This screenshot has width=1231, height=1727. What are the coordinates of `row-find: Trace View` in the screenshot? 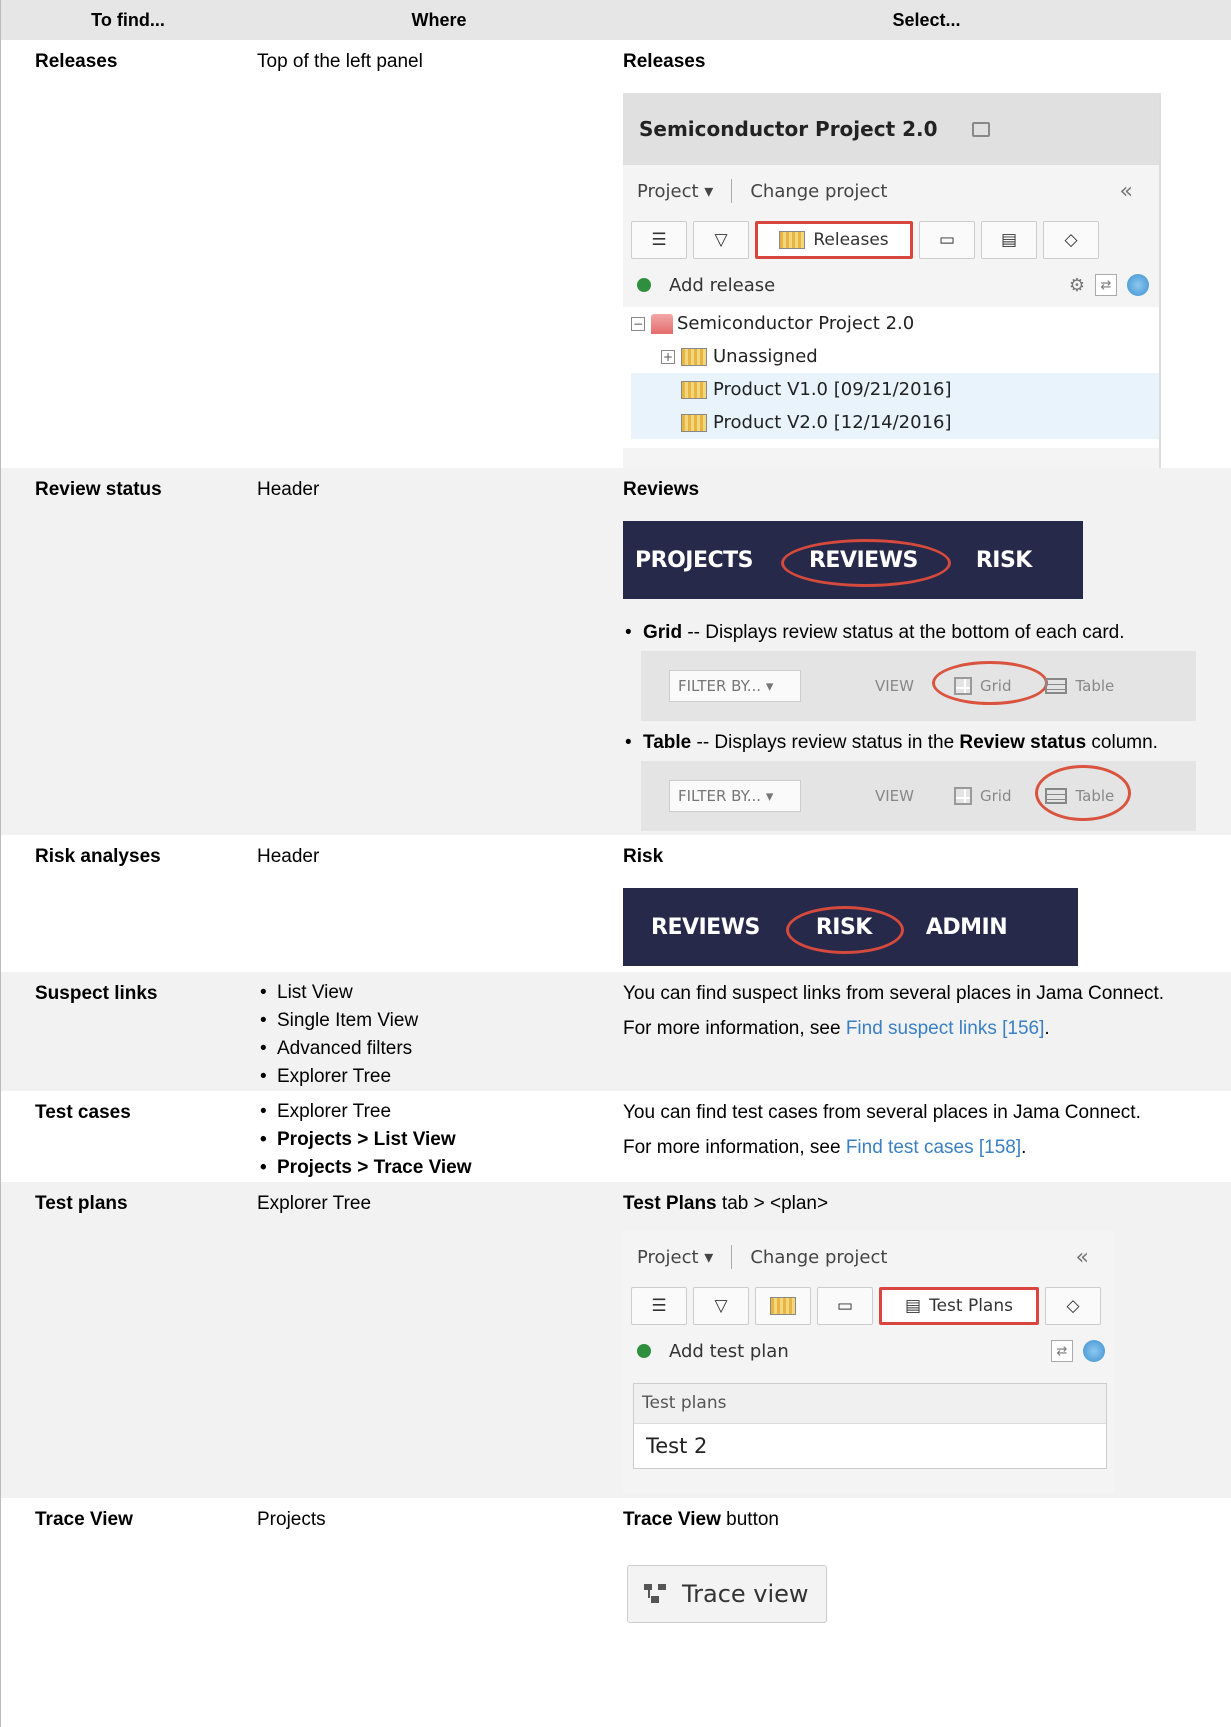 It's located at (84, 1519).